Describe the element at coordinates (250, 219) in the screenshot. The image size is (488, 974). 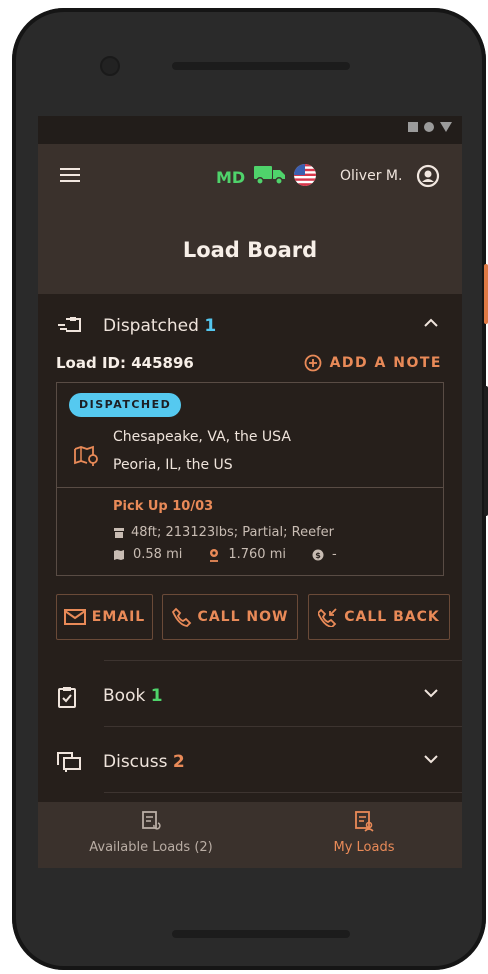
I see `app-header: MD Oliver M. Load Board` at that location.